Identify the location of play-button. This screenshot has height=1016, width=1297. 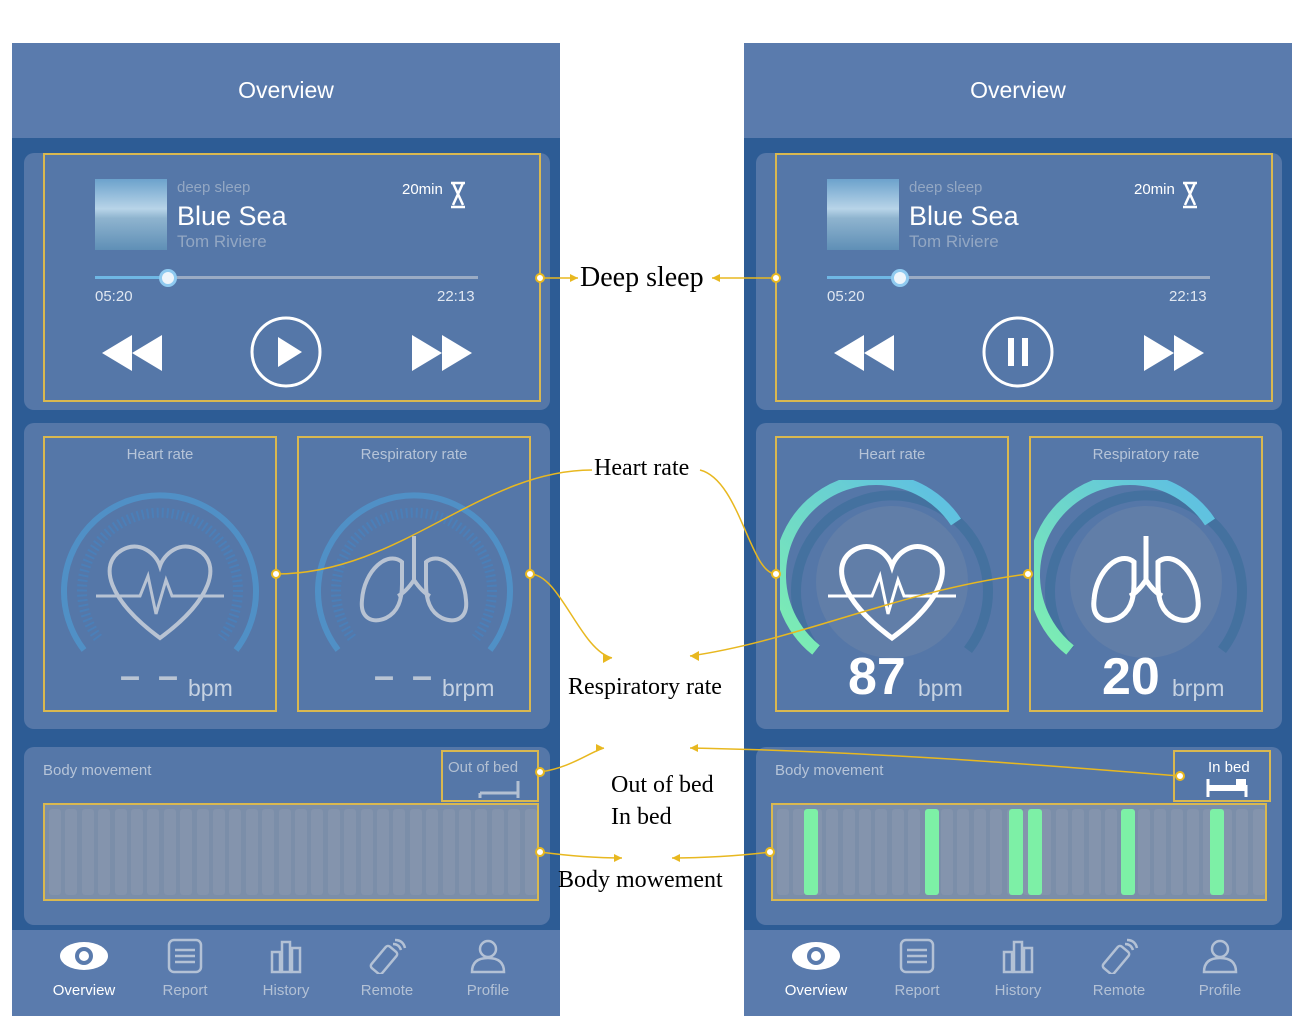
(286, 352).